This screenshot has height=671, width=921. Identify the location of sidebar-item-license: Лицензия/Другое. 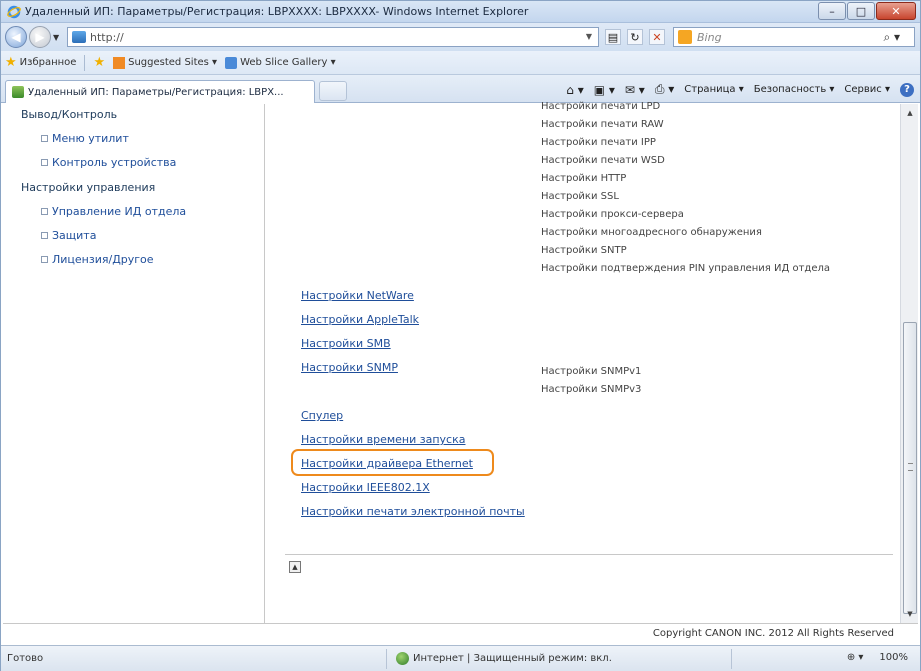
(97, 259).